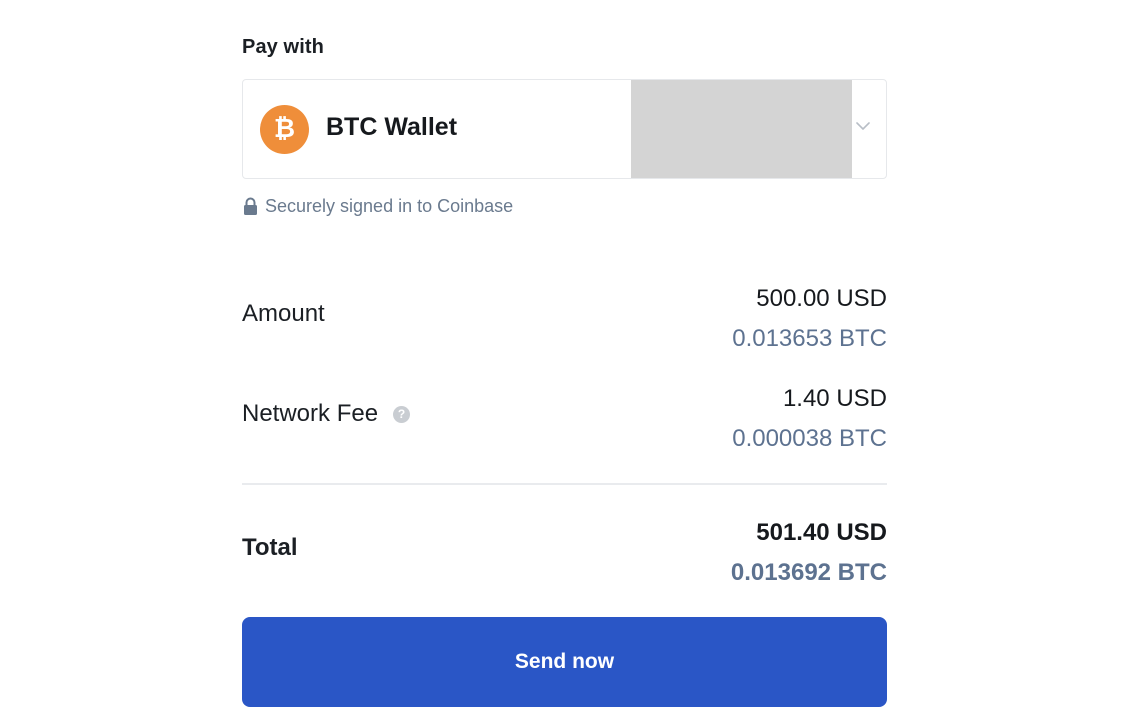  I want to click on network-fee-usd: 1.40 USD, so click(834, 398).